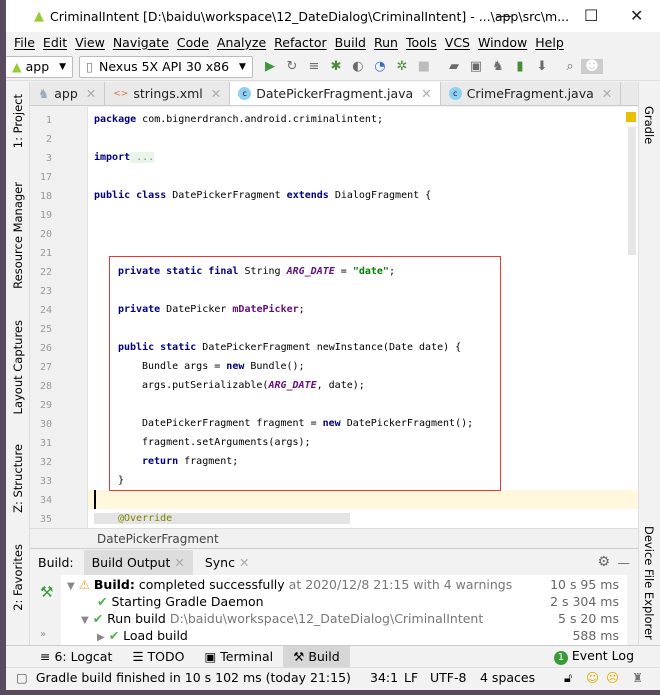  What do you see at coordinates (502, 42) in the screenshot?
I see `menu-window: Window` at bounding box center [502, 42].